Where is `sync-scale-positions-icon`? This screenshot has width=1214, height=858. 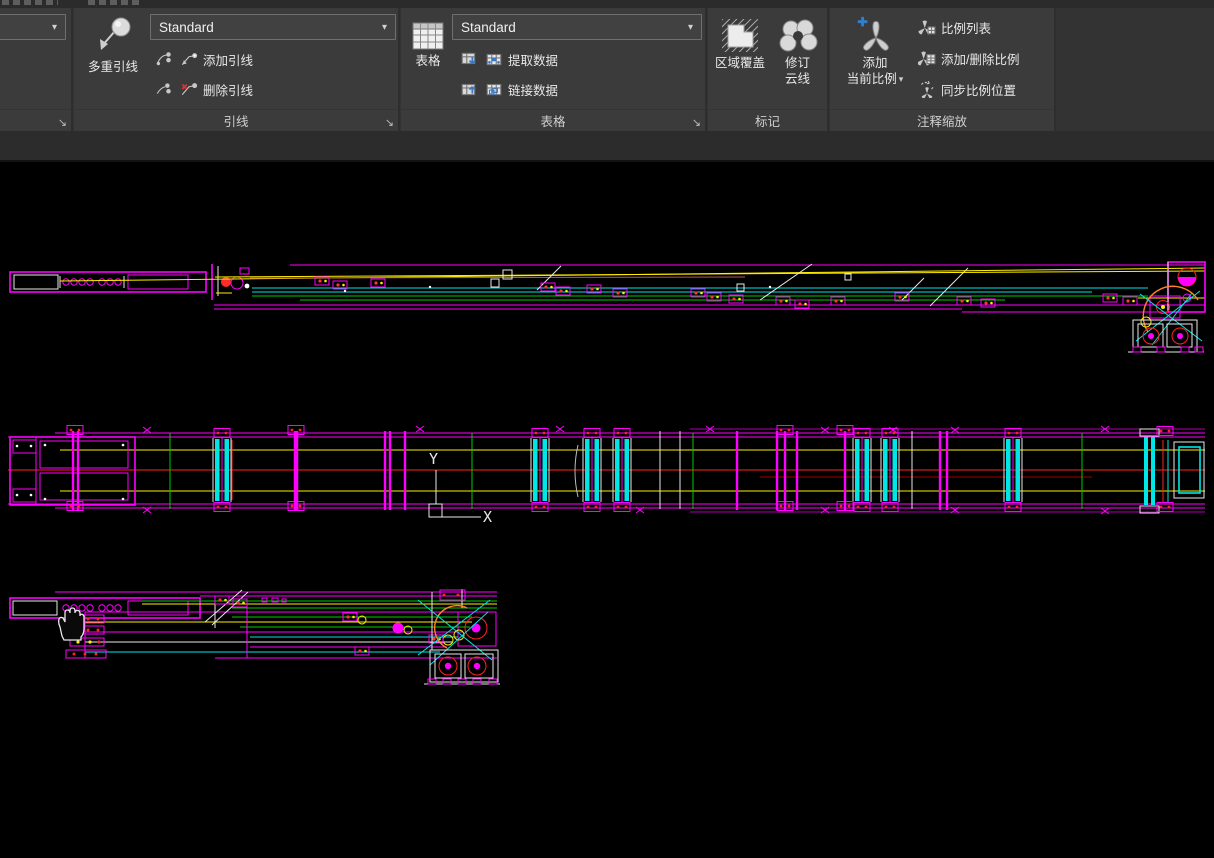 sync-scale-positions-icon is located at coordinates (927, 89).